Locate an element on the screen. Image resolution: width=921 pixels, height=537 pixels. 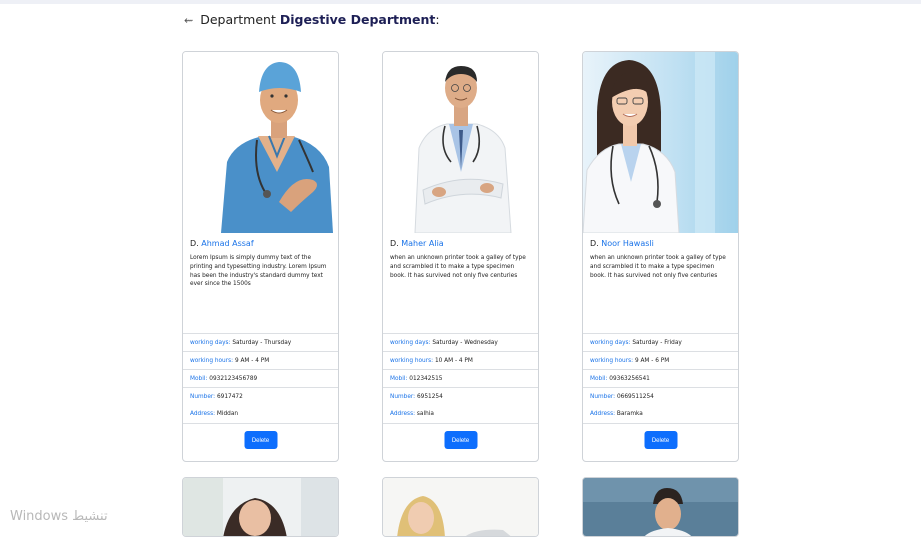
working-days-row: working days: Saturday - Wednesday is located at coordinates (460, 342).